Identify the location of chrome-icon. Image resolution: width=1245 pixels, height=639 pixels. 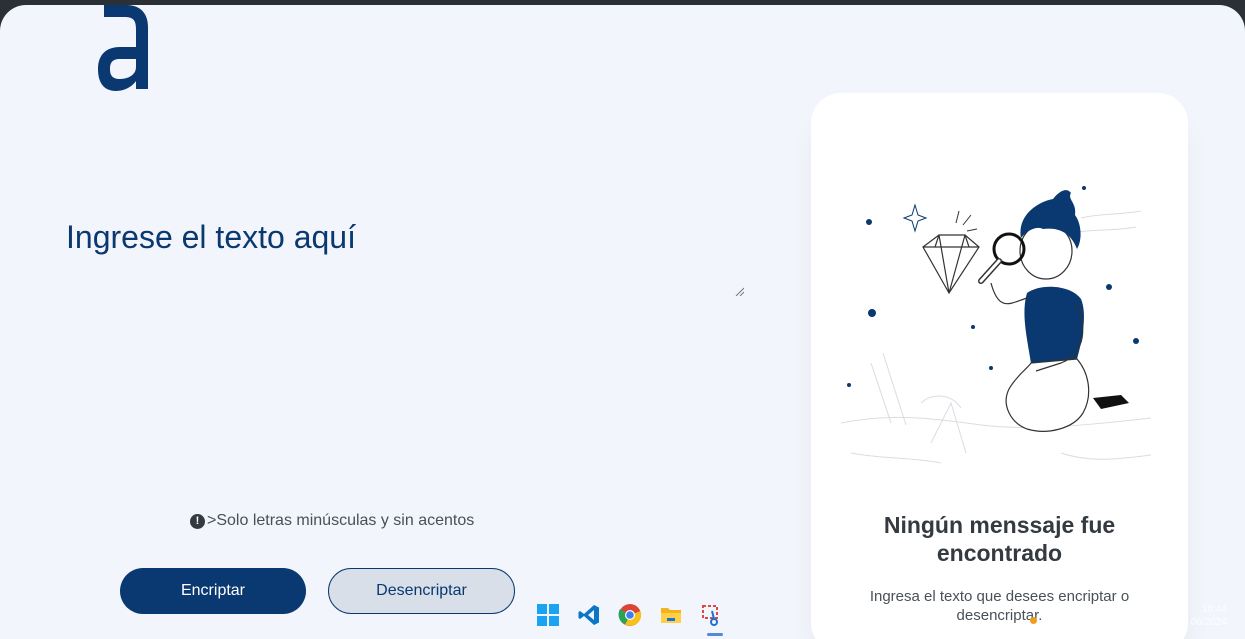
(630, 615).